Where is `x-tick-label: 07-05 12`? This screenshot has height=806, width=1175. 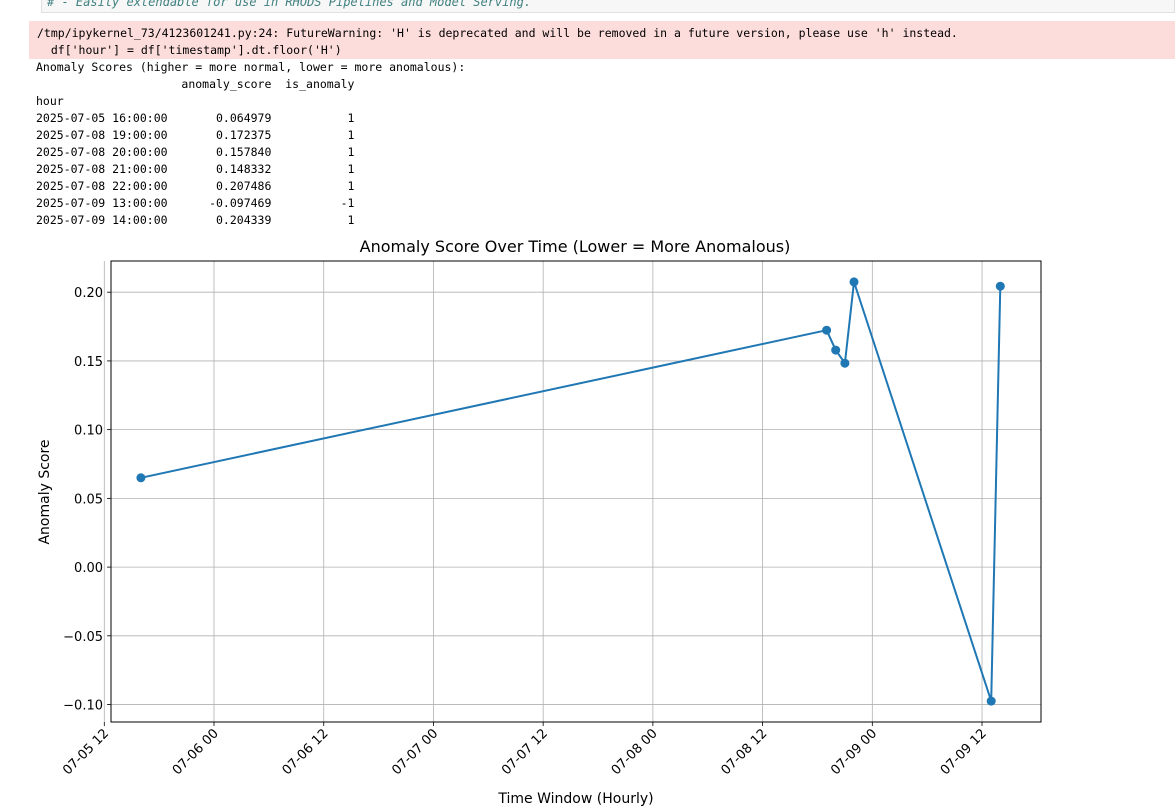 x-tick-label: 07-05 12 is located at coordinates (86, 752).